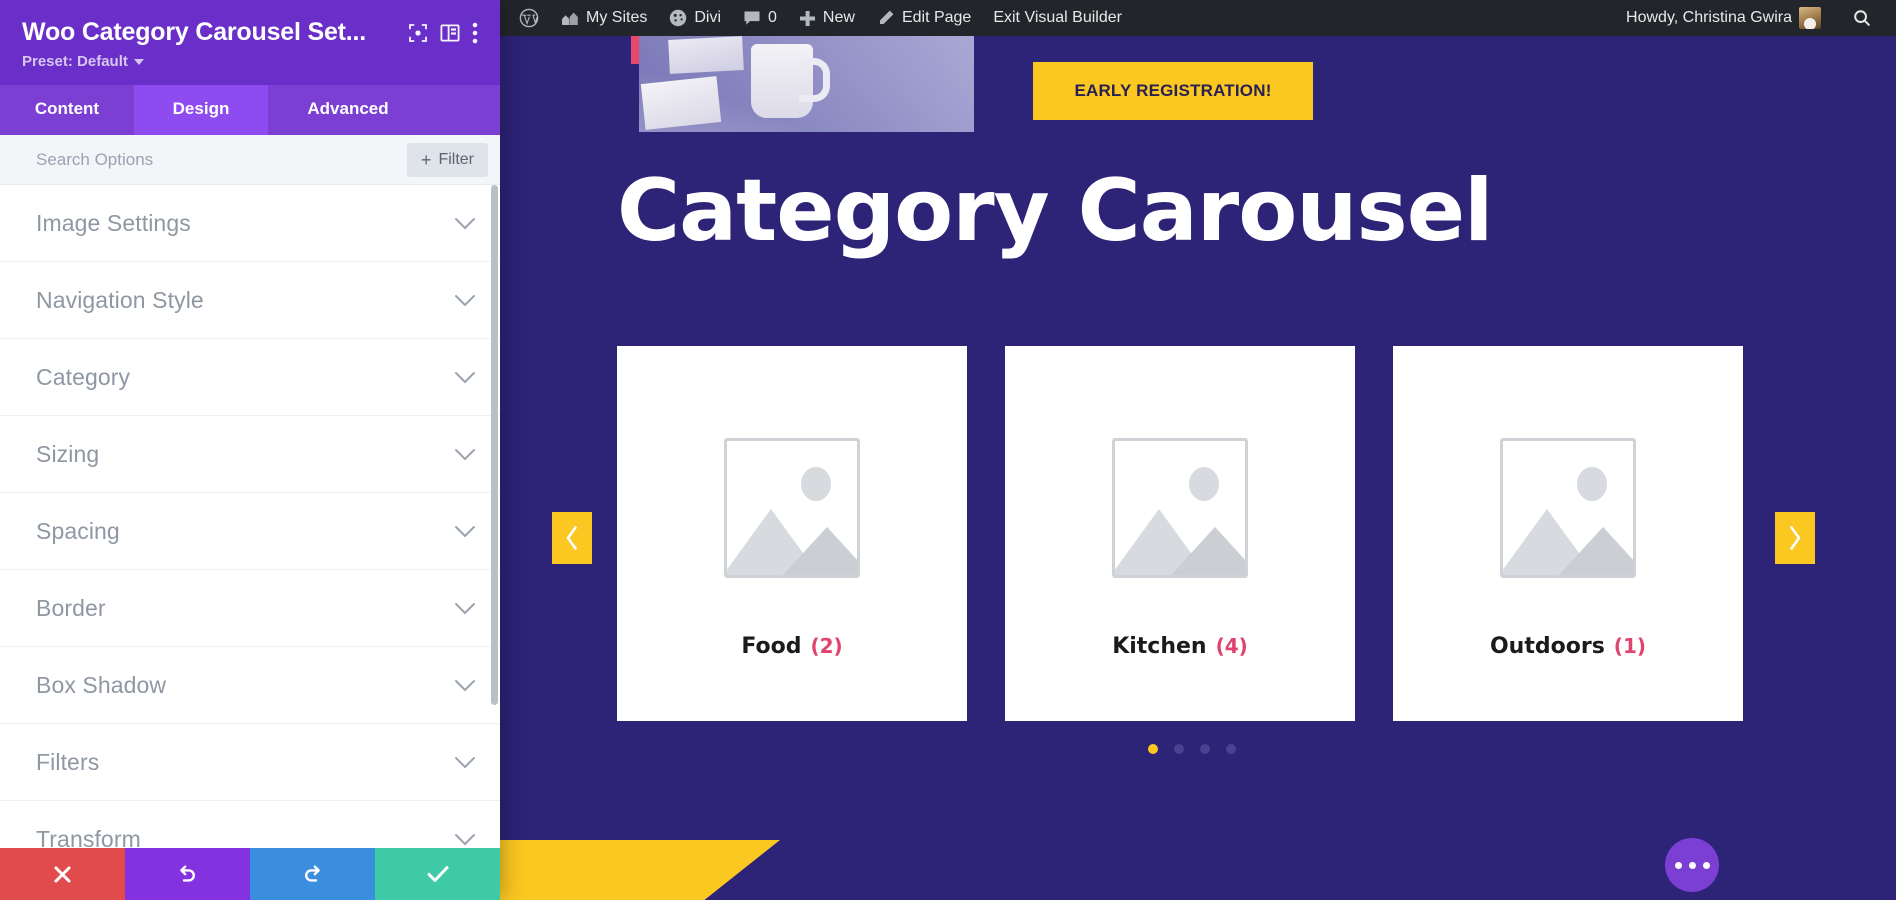 Image resolution: width=1896 pixels, height=900 pixels. I want to click on section-label: Transform, so click(88, 837).